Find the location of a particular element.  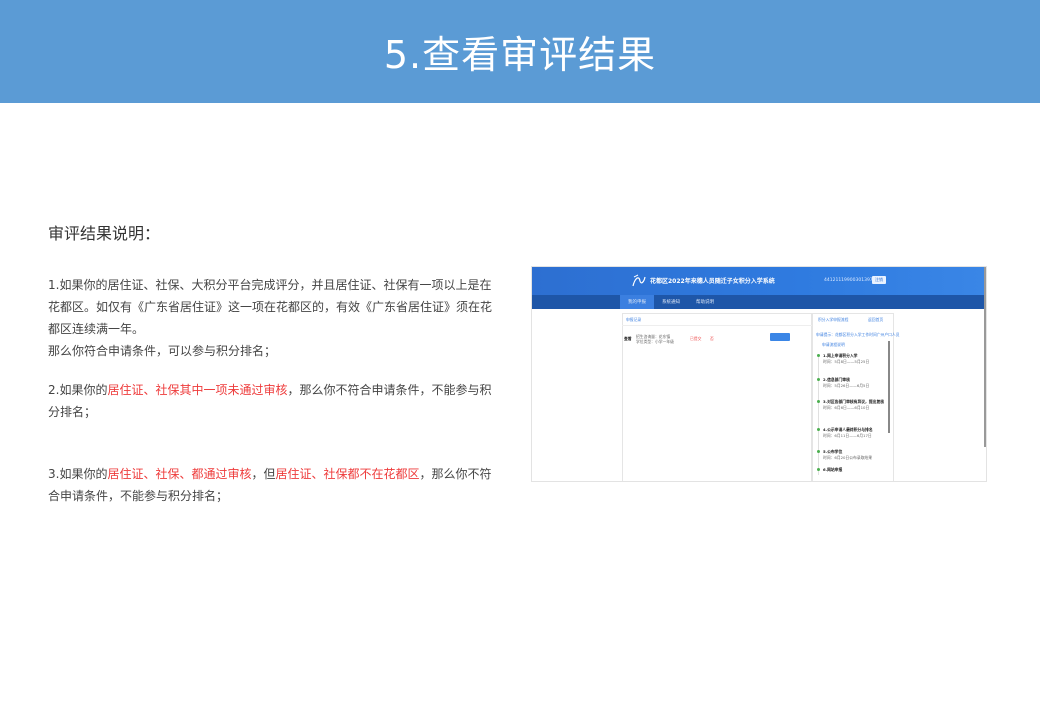

section-title: 审评结果说明： is located at coordinates (104, 233).